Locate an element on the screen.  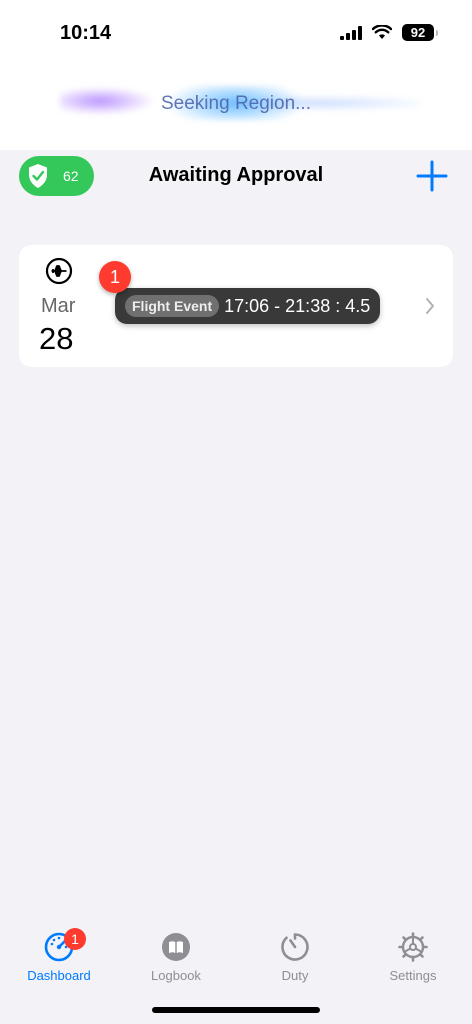
tab-logbook: Logbook is located at coordinates (176, 957).